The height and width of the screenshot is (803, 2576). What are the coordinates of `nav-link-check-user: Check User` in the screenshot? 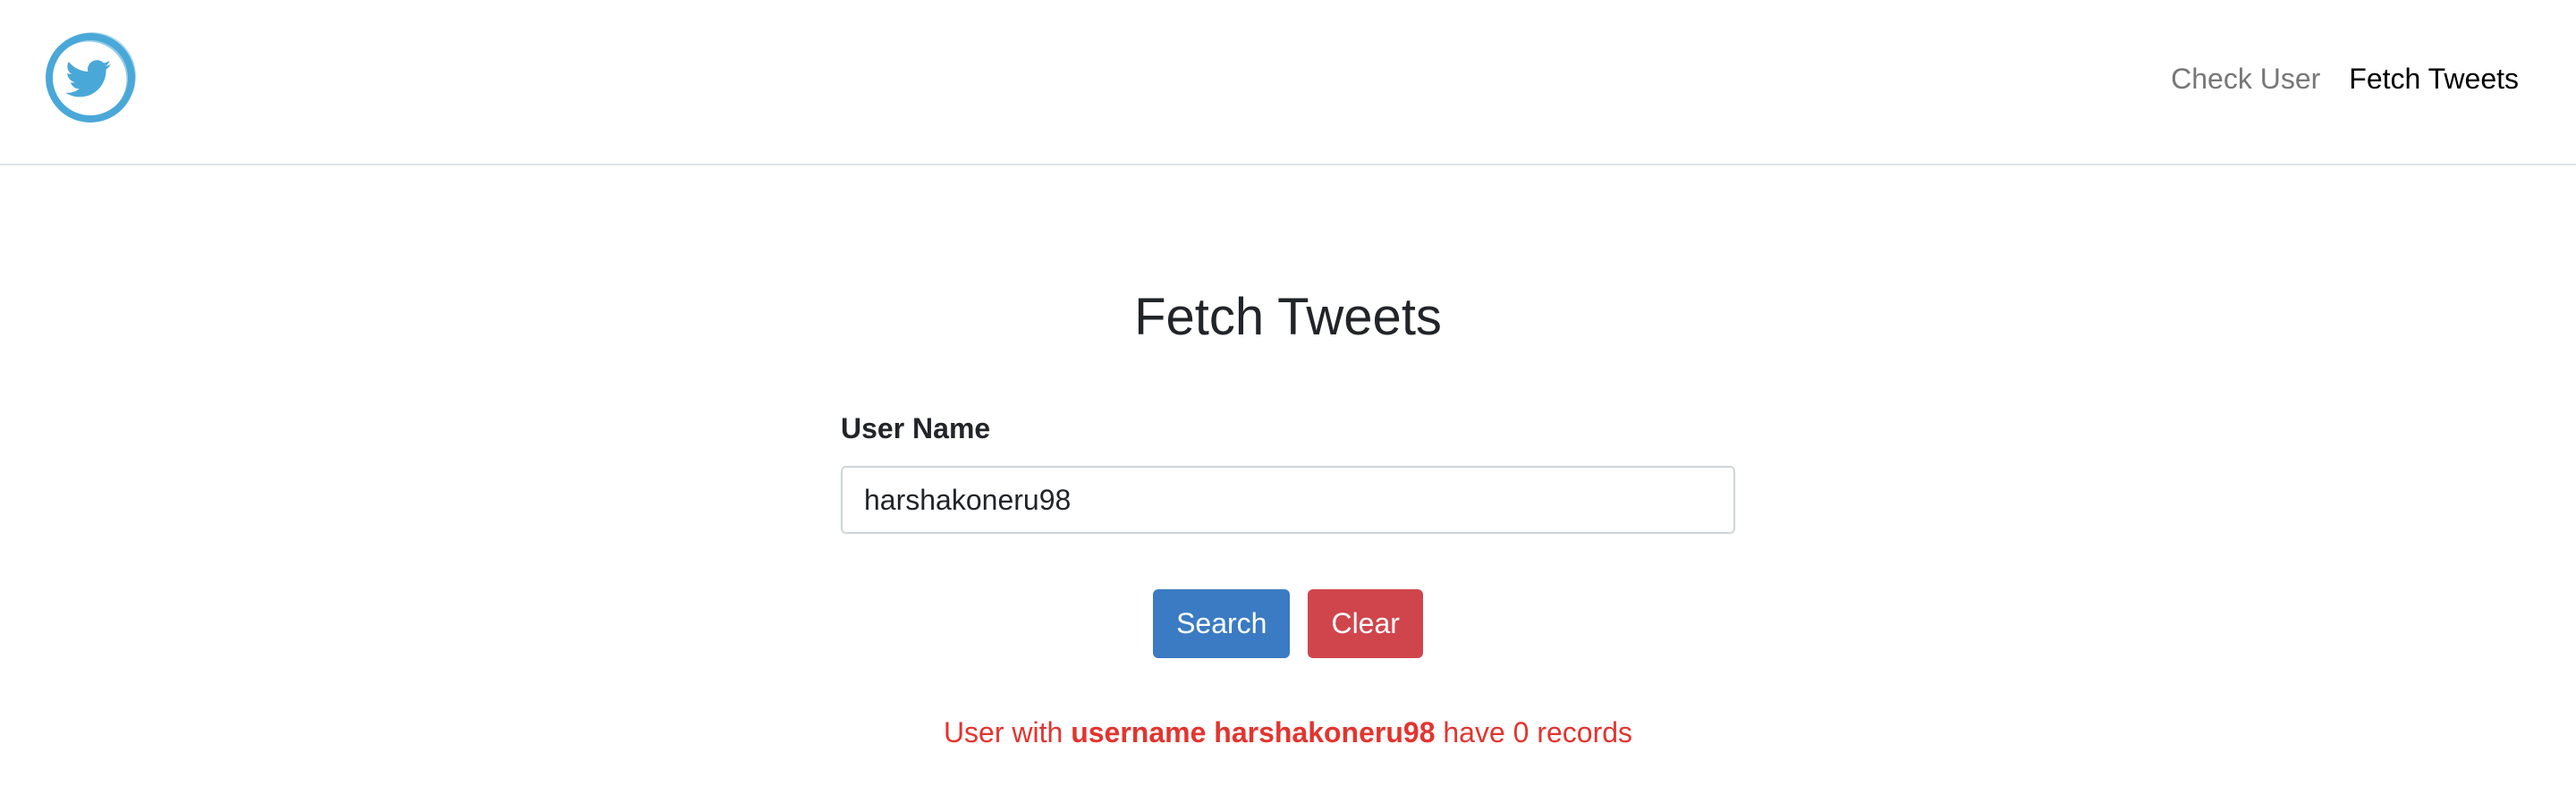 It's located at (2245, 78).